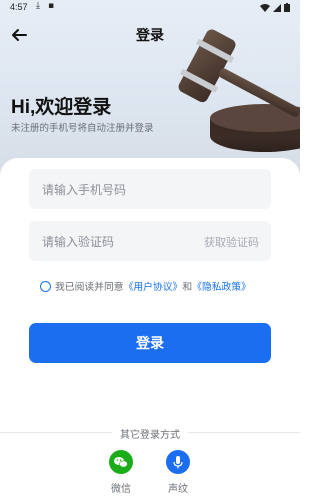  What do you see at coordinates (45, 286) in the screenshot?
I see `agreement-checkbox` at bounding box center [45, 286].